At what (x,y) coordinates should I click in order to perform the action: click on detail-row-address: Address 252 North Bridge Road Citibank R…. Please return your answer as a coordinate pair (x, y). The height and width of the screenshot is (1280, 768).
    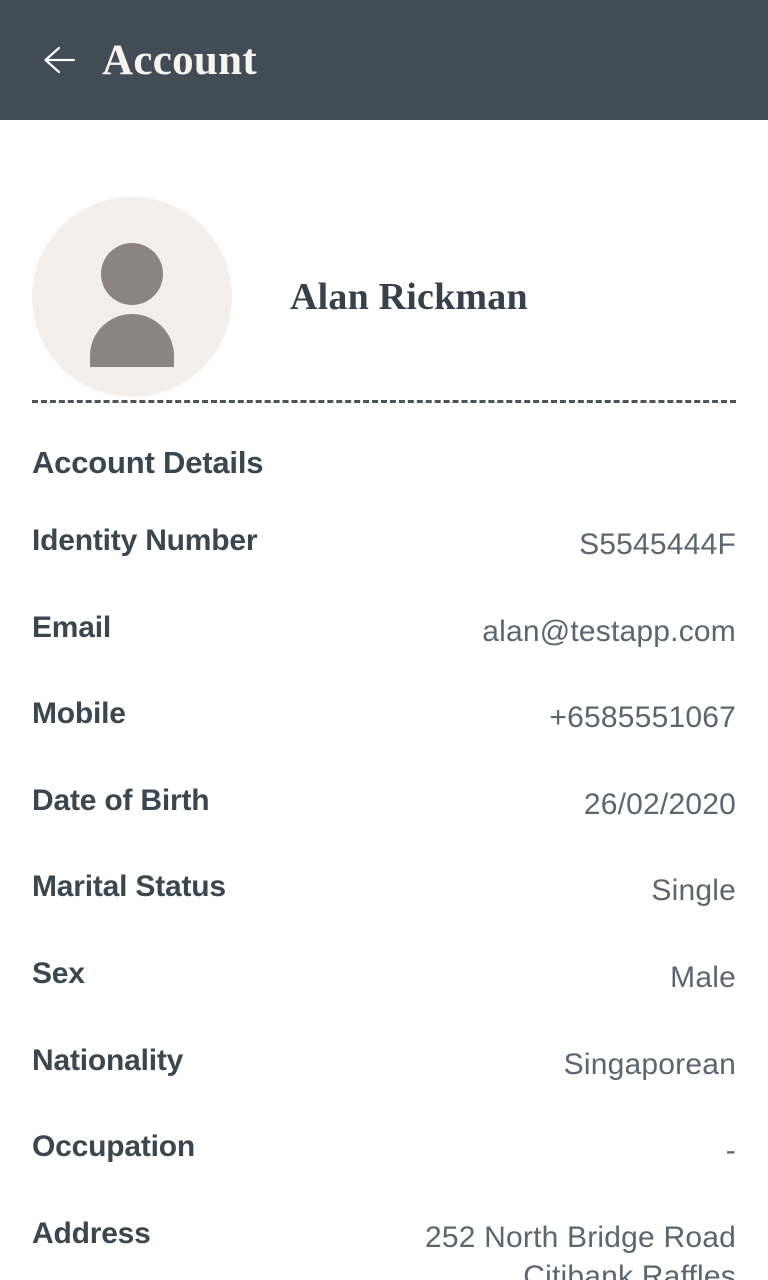
    Looking at the image, I should click on (384, 1248).